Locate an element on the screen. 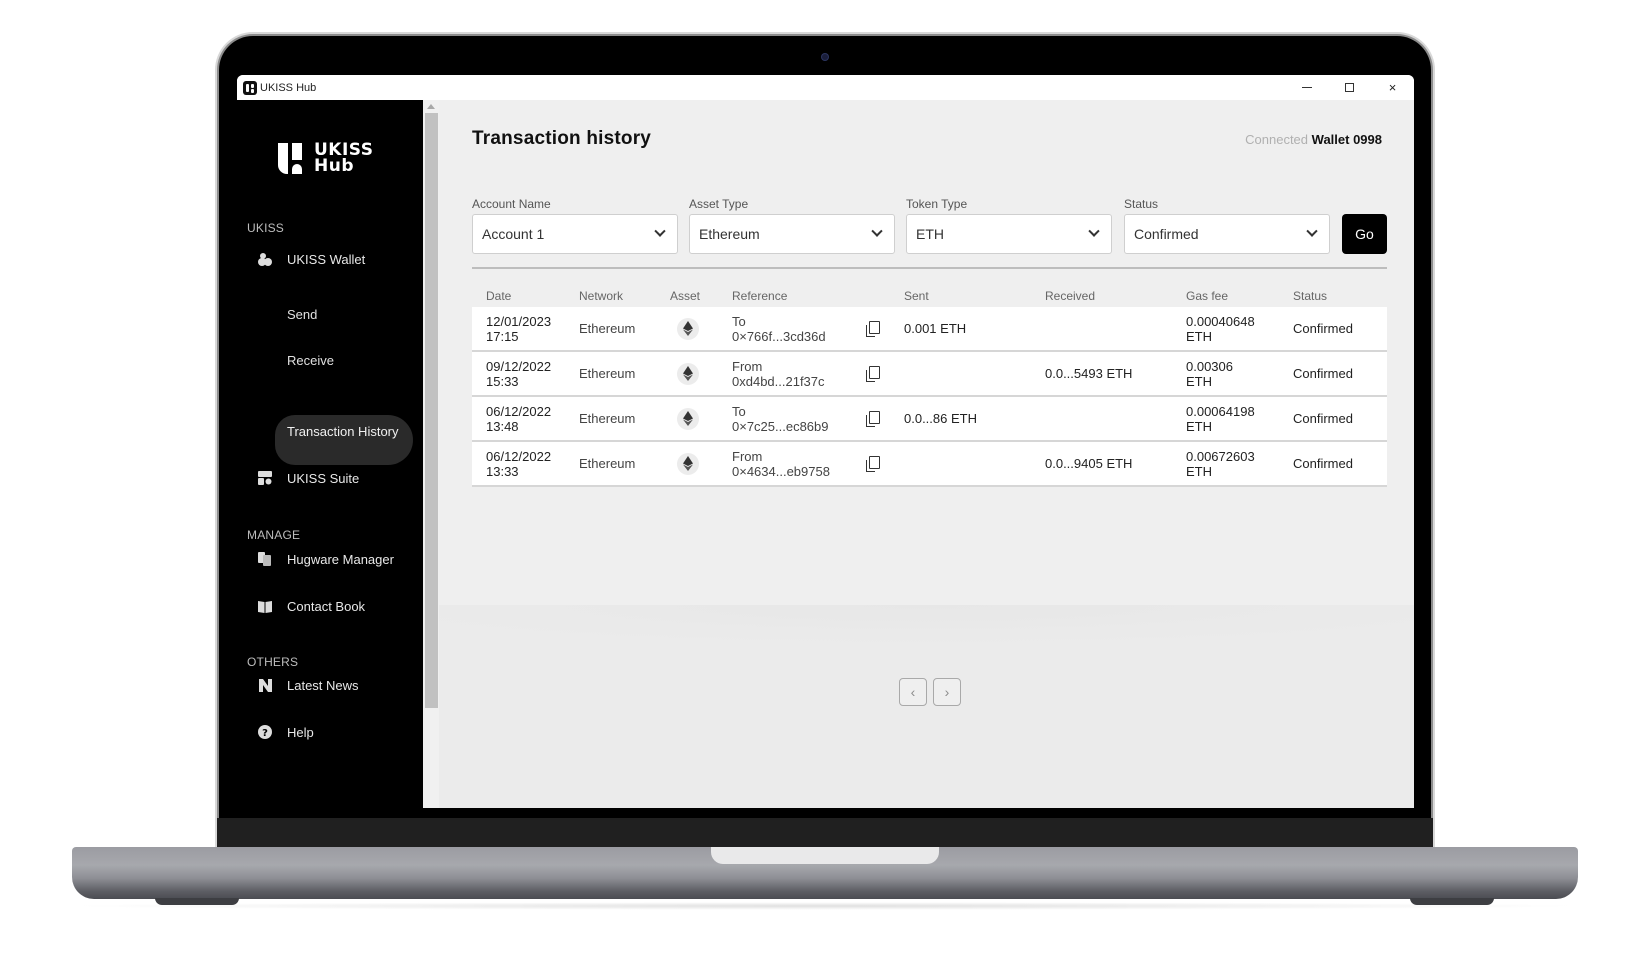 The image size is (1650, 964). token-type-filter: Token Type ETH is located at coordinates (1009, 225).